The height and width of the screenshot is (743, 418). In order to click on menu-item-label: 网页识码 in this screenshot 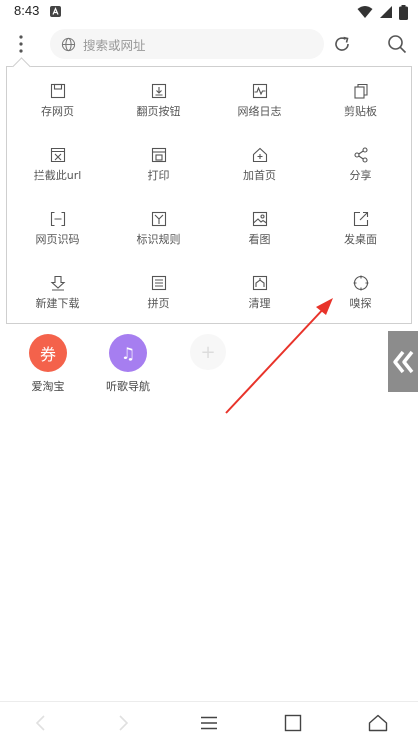, I will do `click(57, 239)`.